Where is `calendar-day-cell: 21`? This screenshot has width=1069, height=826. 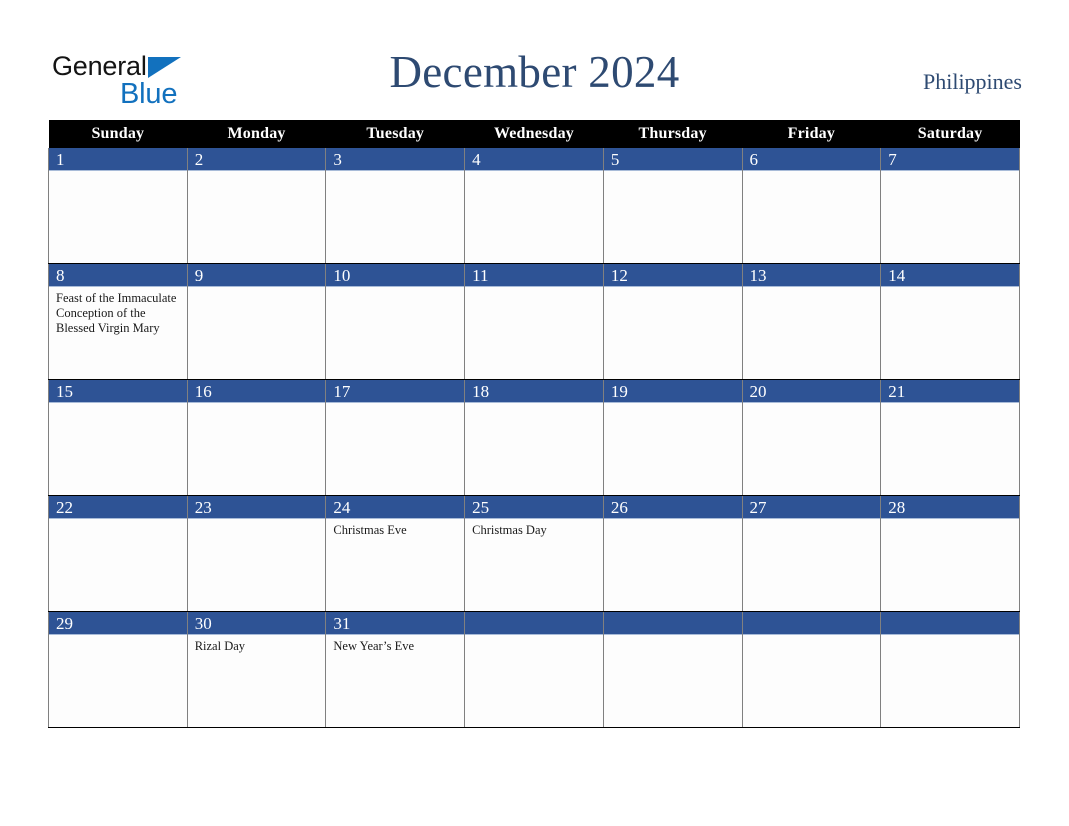 calendar-day-cell: 21 is located at coordinates (950, 437).